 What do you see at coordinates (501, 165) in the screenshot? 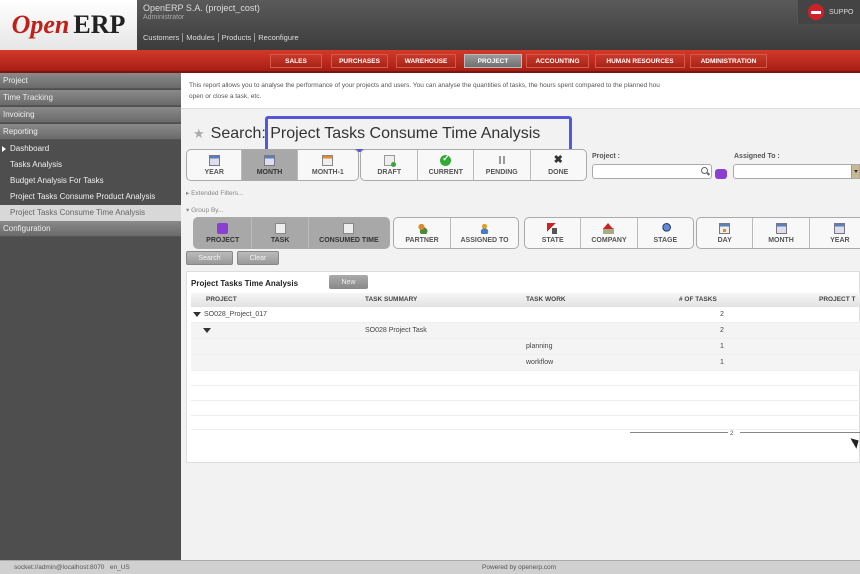
I see `filter-pending: PENDING` at bounding box center [501, 165].